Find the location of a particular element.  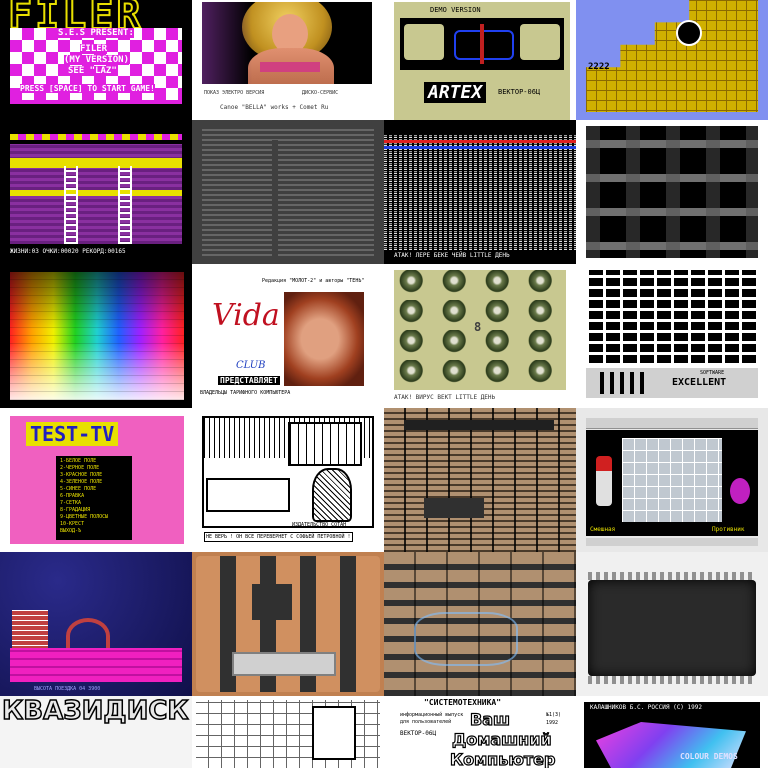

menu-item: ВЫХОД-Ъ is located at coordinates (84, 531).